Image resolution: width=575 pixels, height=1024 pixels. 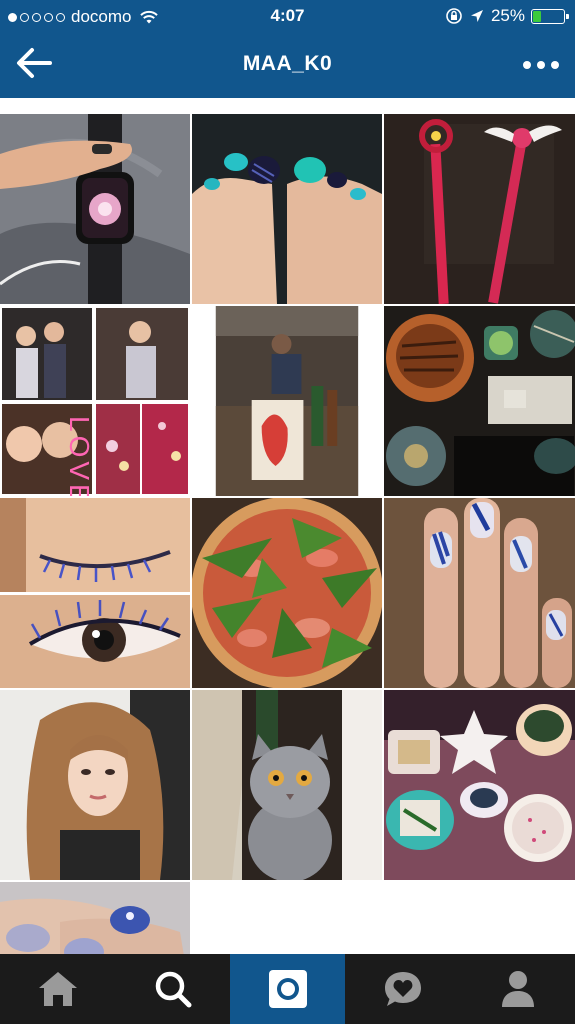 I want to click on grid-tile-cat, so click(x=287, y=785).